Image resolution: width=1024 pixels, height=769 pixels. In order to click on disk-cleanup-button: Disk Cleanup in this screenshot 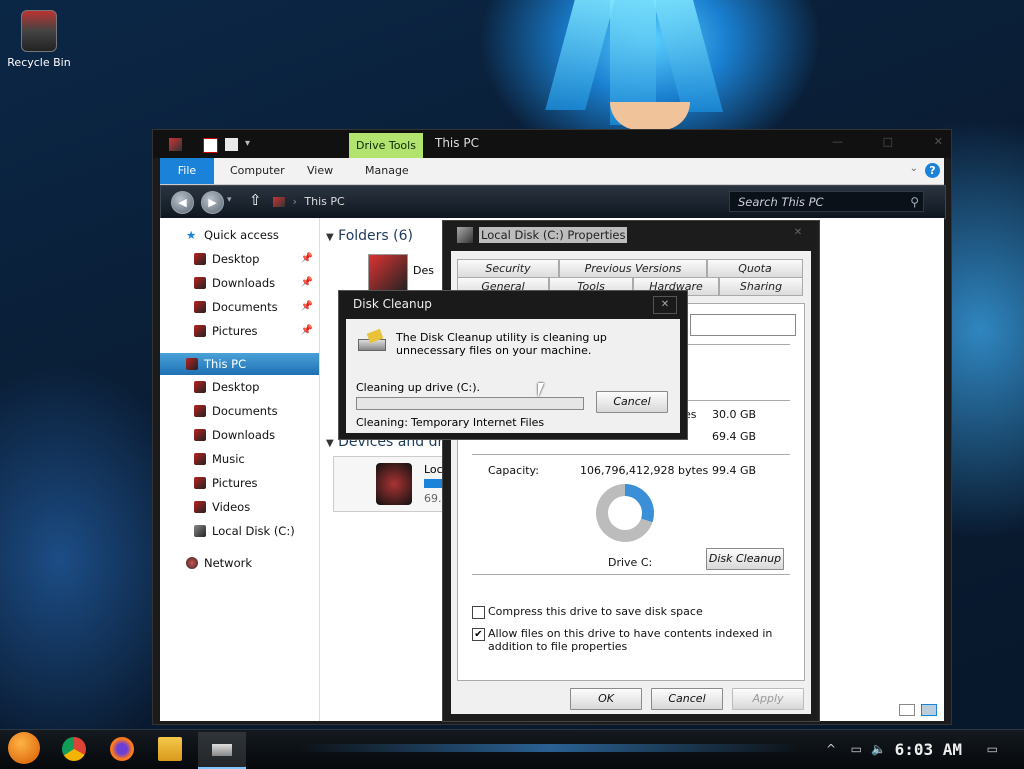, I will do `click(745, 559)`.